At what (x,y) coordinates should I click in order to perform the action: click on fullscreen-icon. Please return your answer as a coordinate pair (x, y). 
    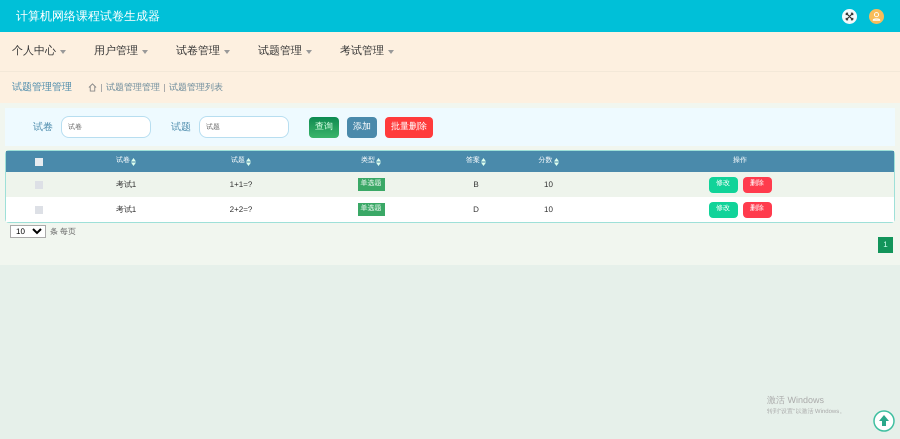
    Looking at the image, I should click on (849, 16).